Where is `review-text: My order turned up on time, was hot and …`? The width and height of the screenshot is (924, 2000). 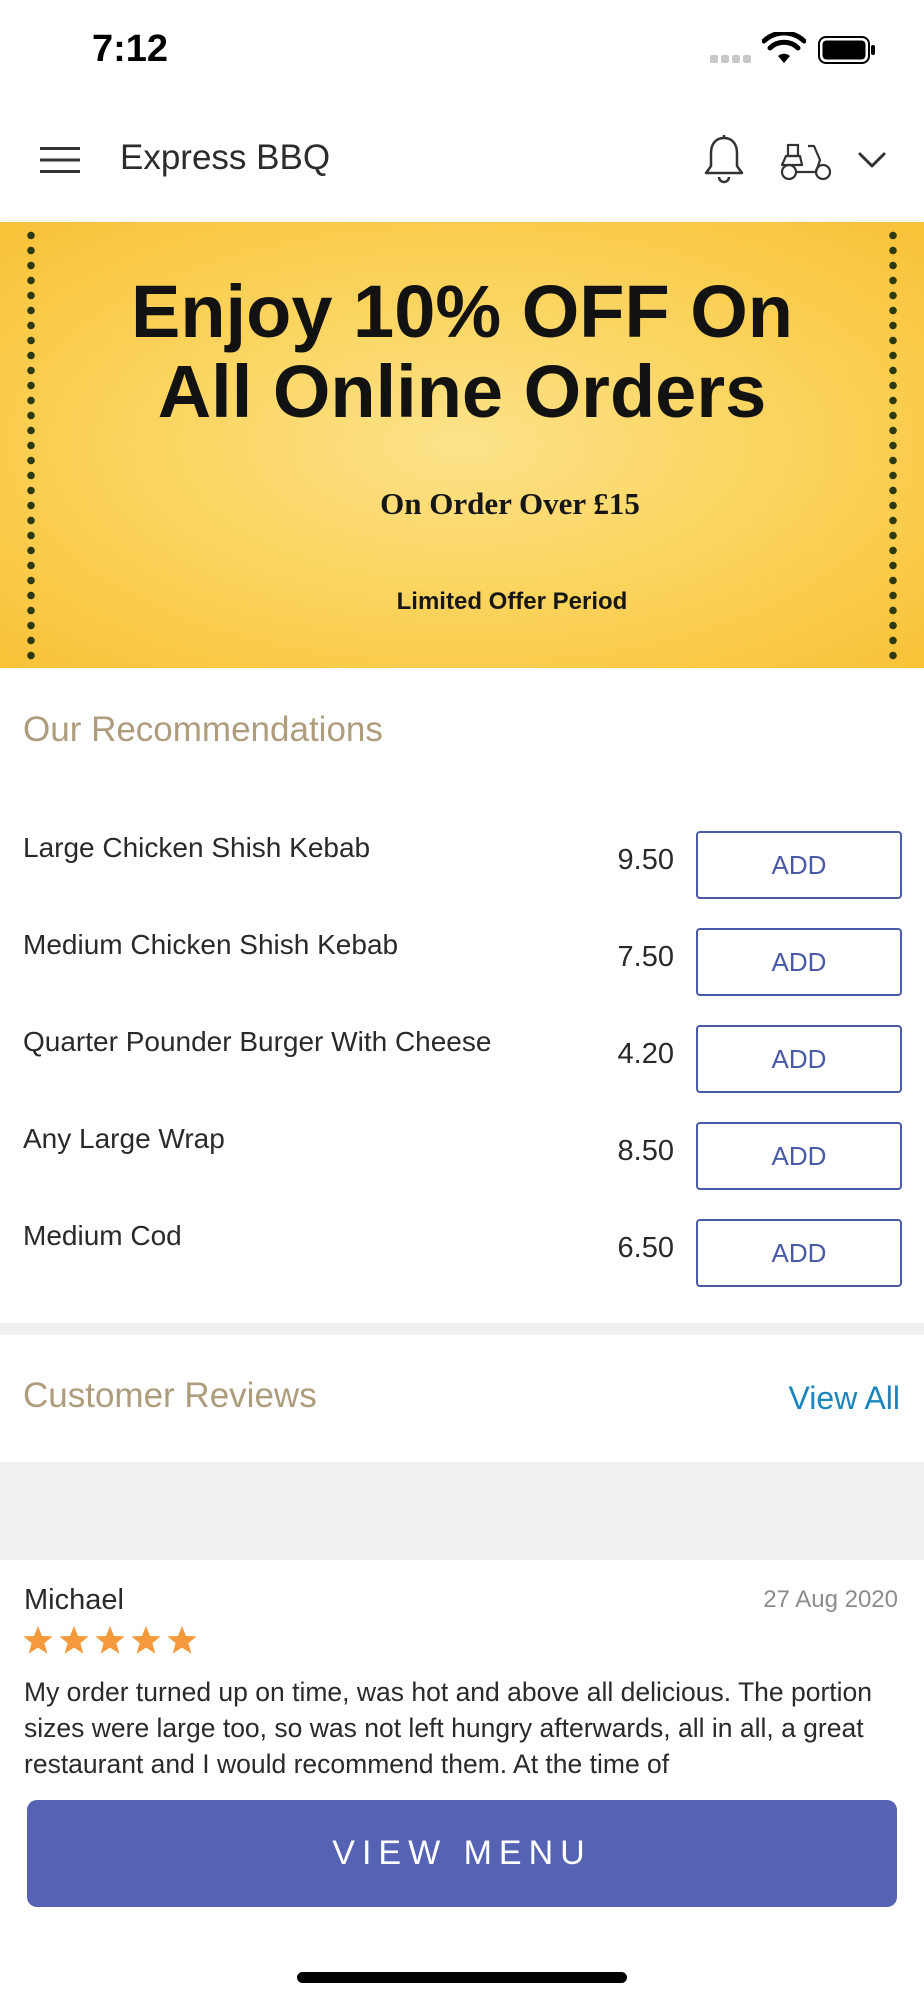 review-text: My order turned up on time, was hot and … is located at coordinates (448, 1728).